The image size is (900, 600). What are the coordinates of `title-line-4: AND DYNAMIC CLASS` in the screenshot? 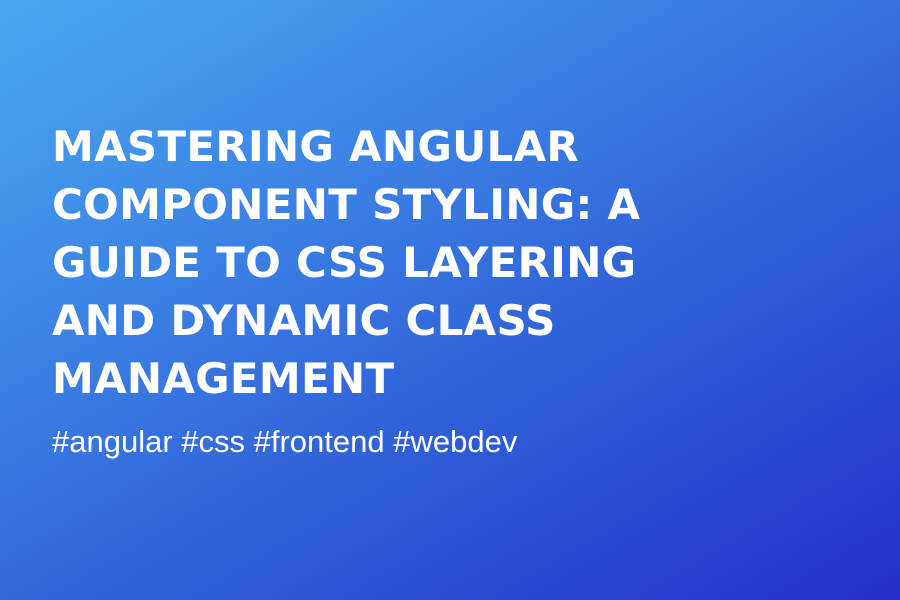 It's located at (304, 320).